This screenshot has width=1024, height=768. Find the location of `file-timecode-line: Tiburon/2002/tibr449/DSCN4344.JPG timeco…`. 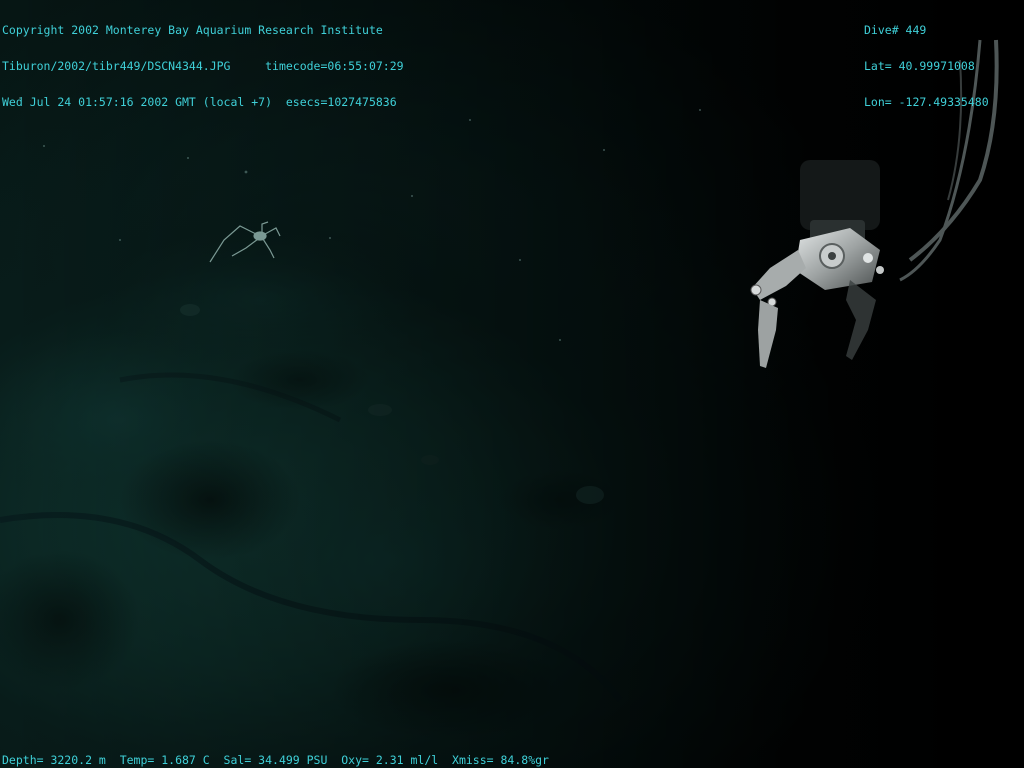

file-timecode-line: Tiburon/2002/tibr449/DSCN4344.JPG timeco… is located at coordinates (203, 66).